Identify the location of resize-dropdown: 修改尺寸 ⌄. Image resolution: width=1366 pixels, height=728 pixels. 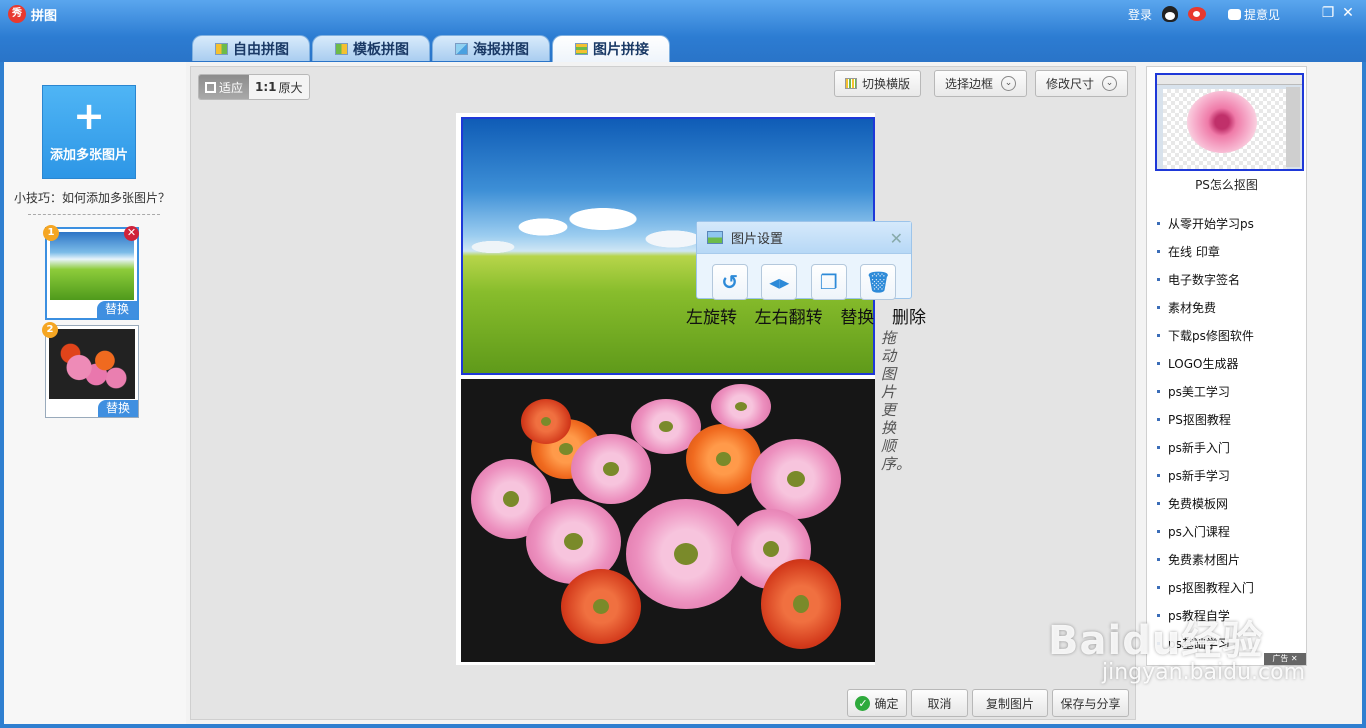
(1082, 83).